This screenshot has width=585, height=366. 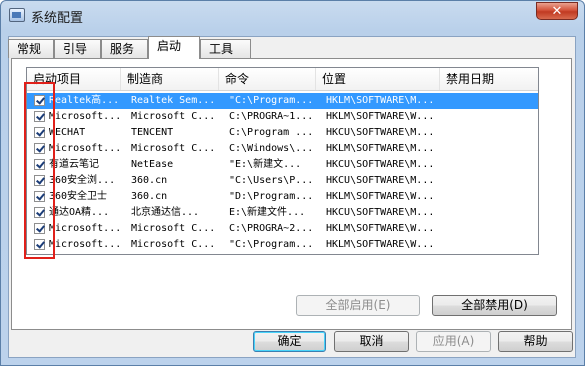 I want to click on cell-startup-item: 有道云笔记, so click(x=74, y=164).